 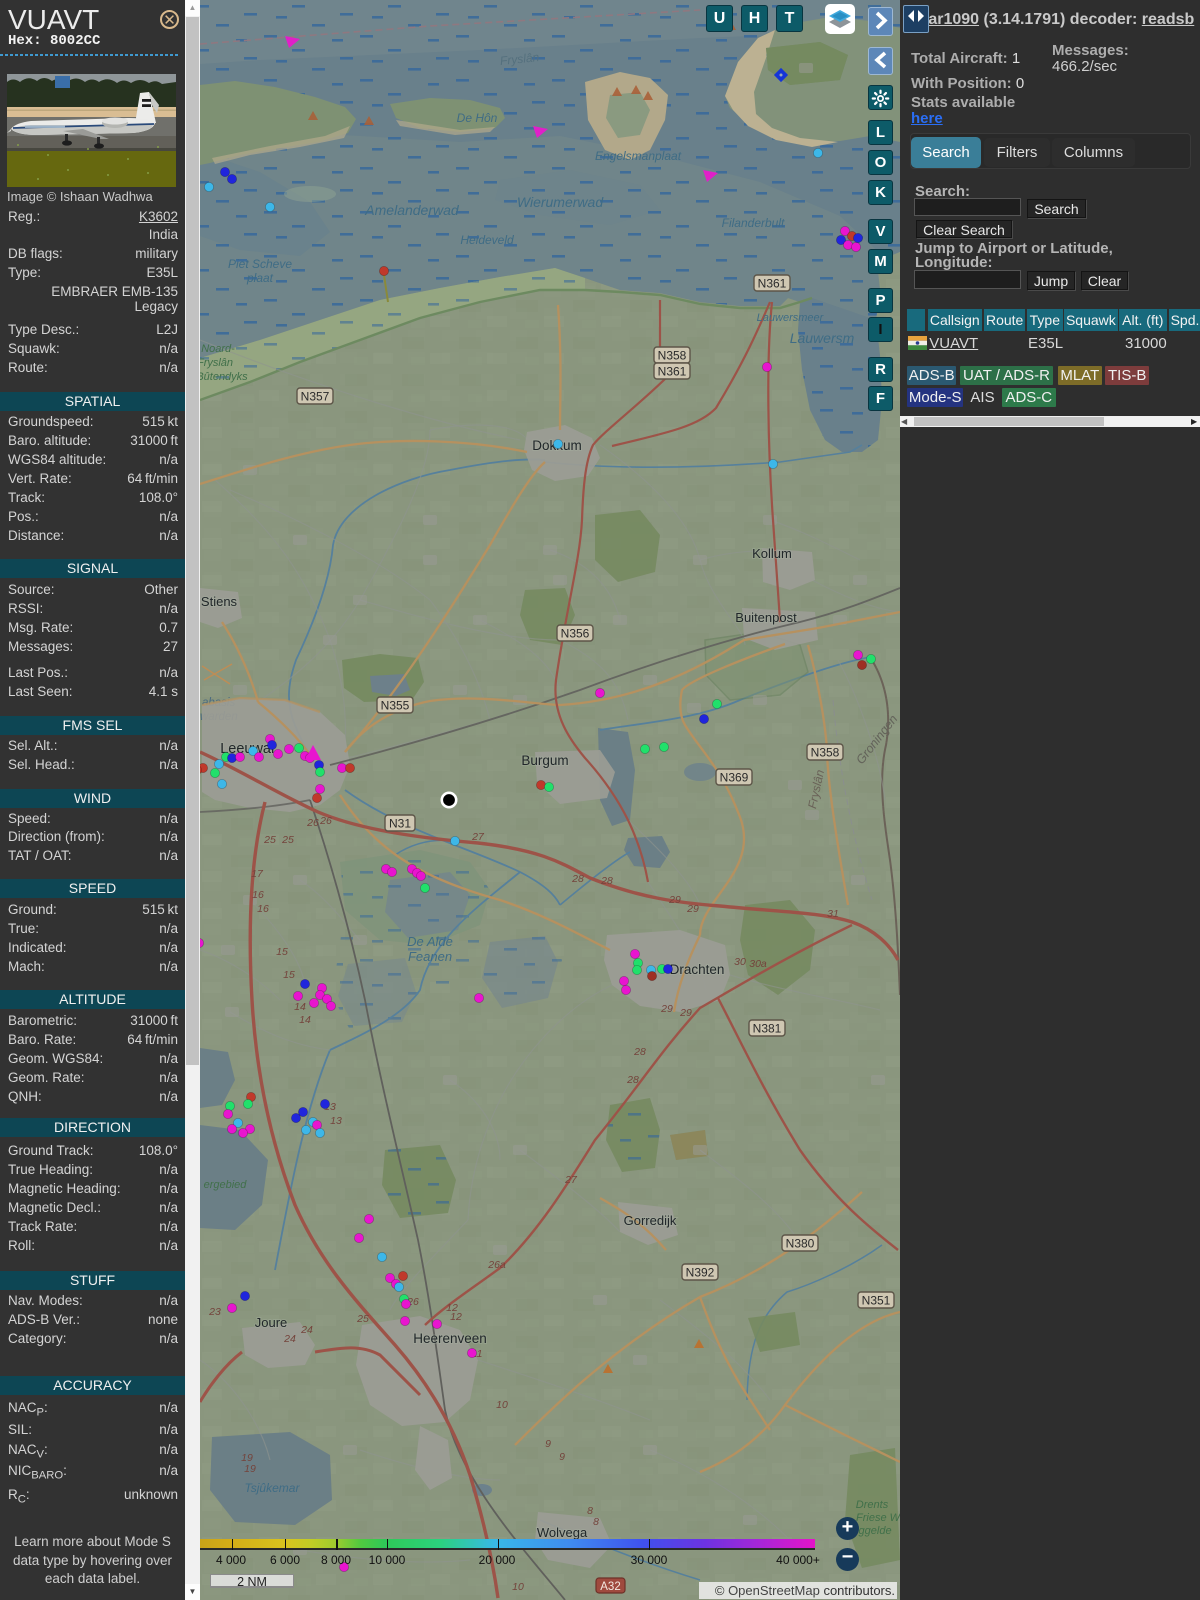 What do you see at coordinates (610, 1587) in the screenshot?
I see `svg-text: A32` at bounding box center [610, 1587].